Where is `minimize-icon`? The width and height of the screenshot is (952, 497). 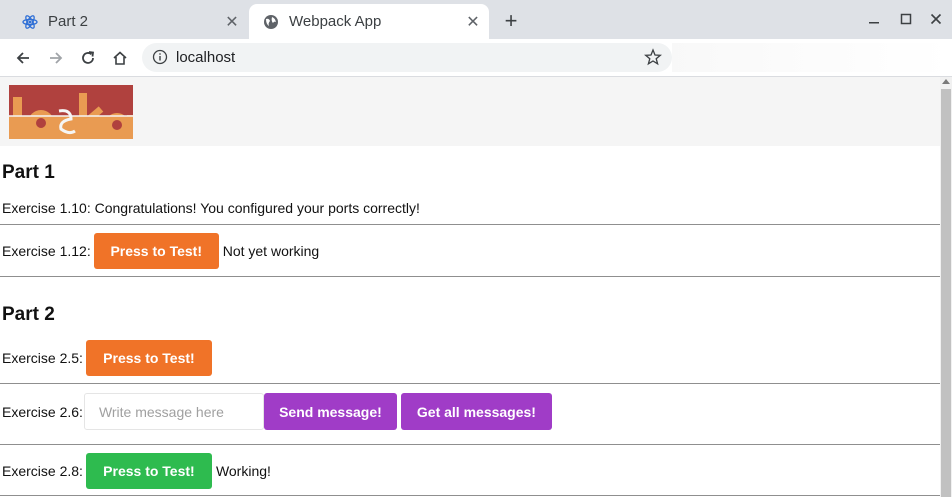
minimize-icon is located at coordinates (874, 19).